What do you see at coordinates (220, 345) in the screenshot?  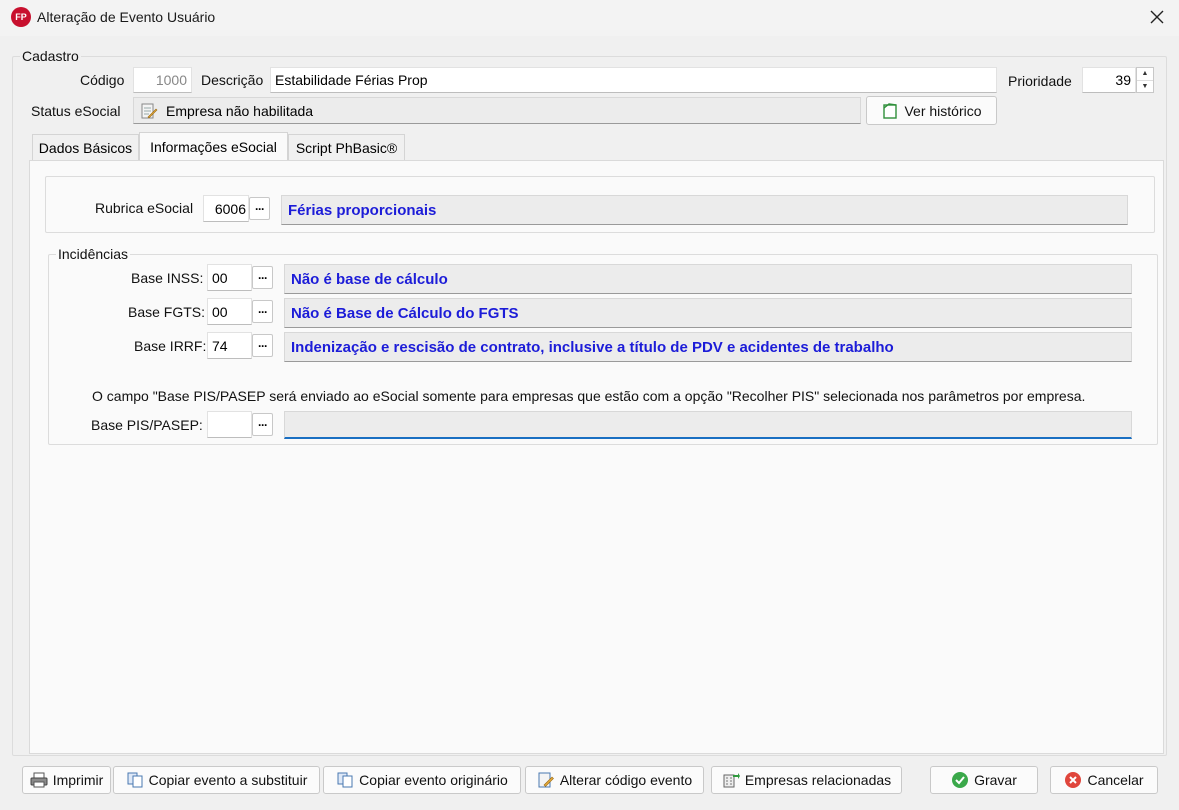 I see `base-irrf-code-value: 74` at bounding box center [220, 345].